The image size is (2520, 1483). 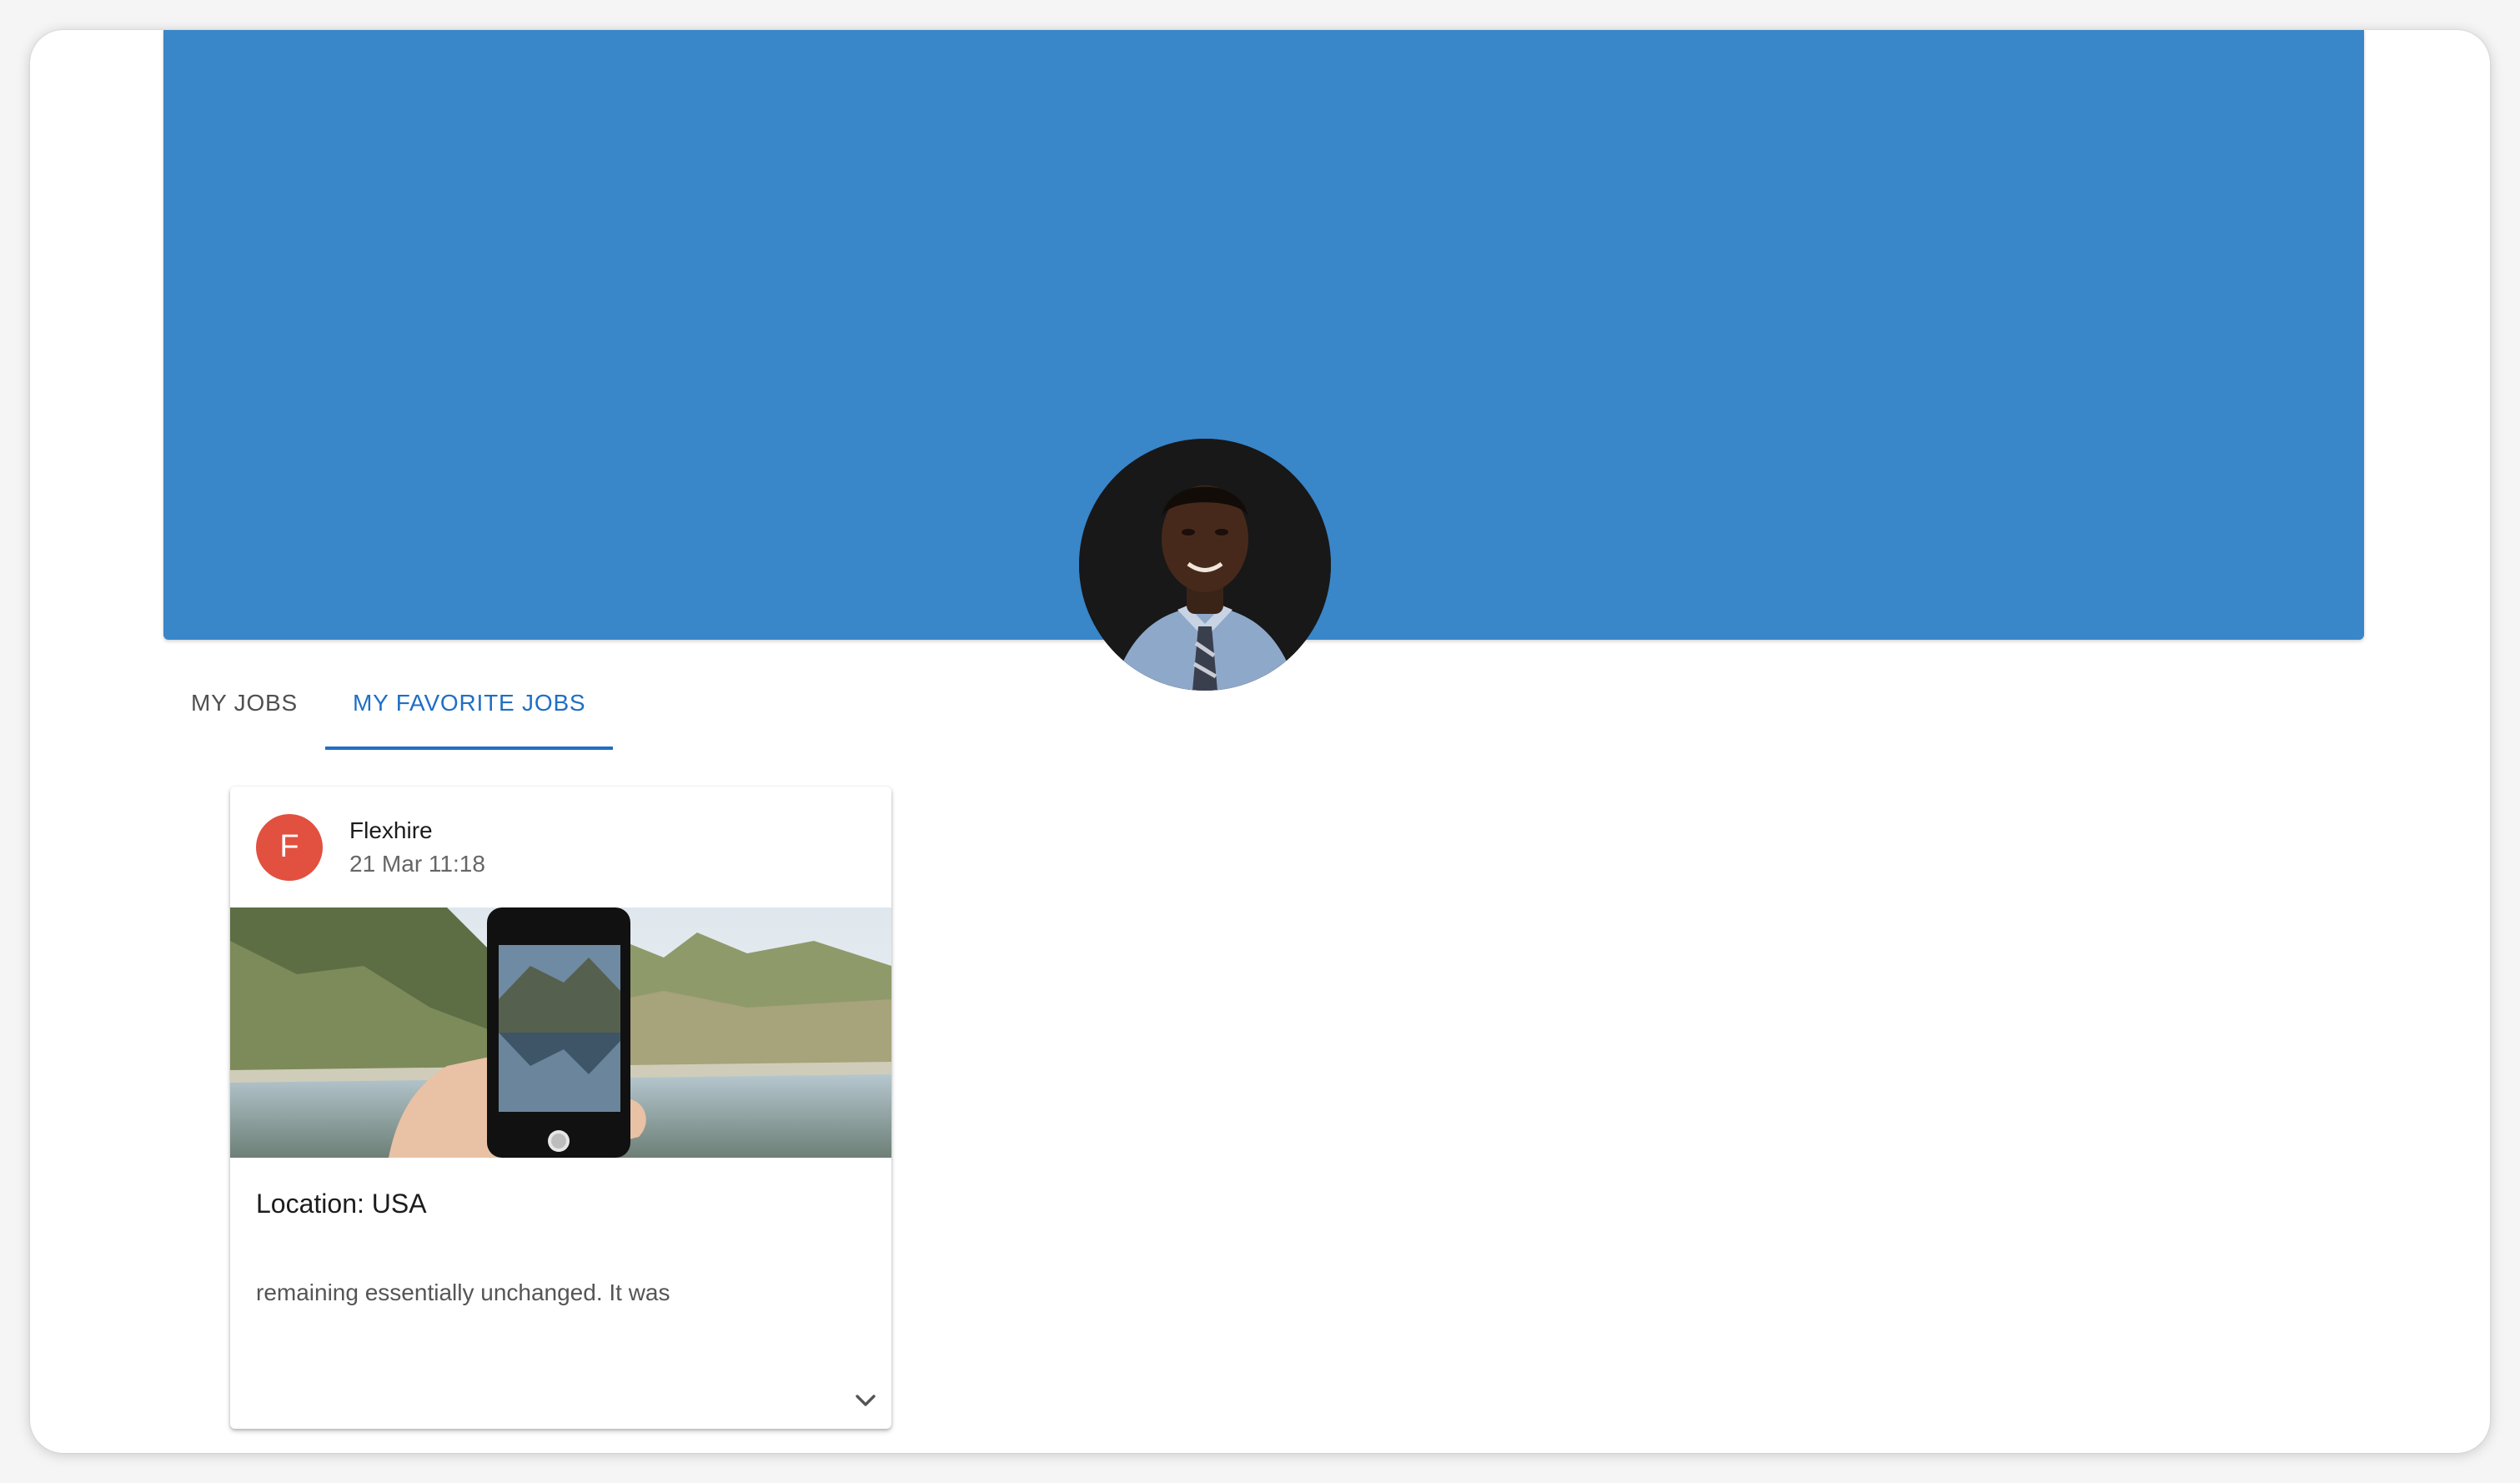 I want to click on profile-avatar, so click(x=1205, y=565).